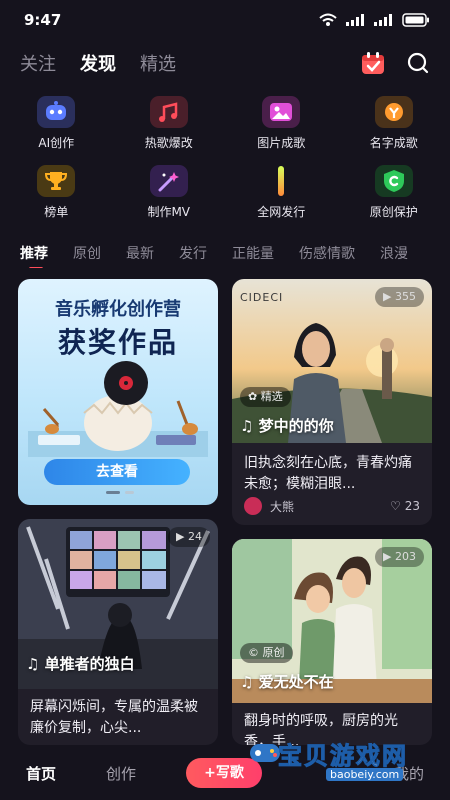 This screenshot has height=800, width=450. I want to click on play-count-value: 203, so click(405, 556).